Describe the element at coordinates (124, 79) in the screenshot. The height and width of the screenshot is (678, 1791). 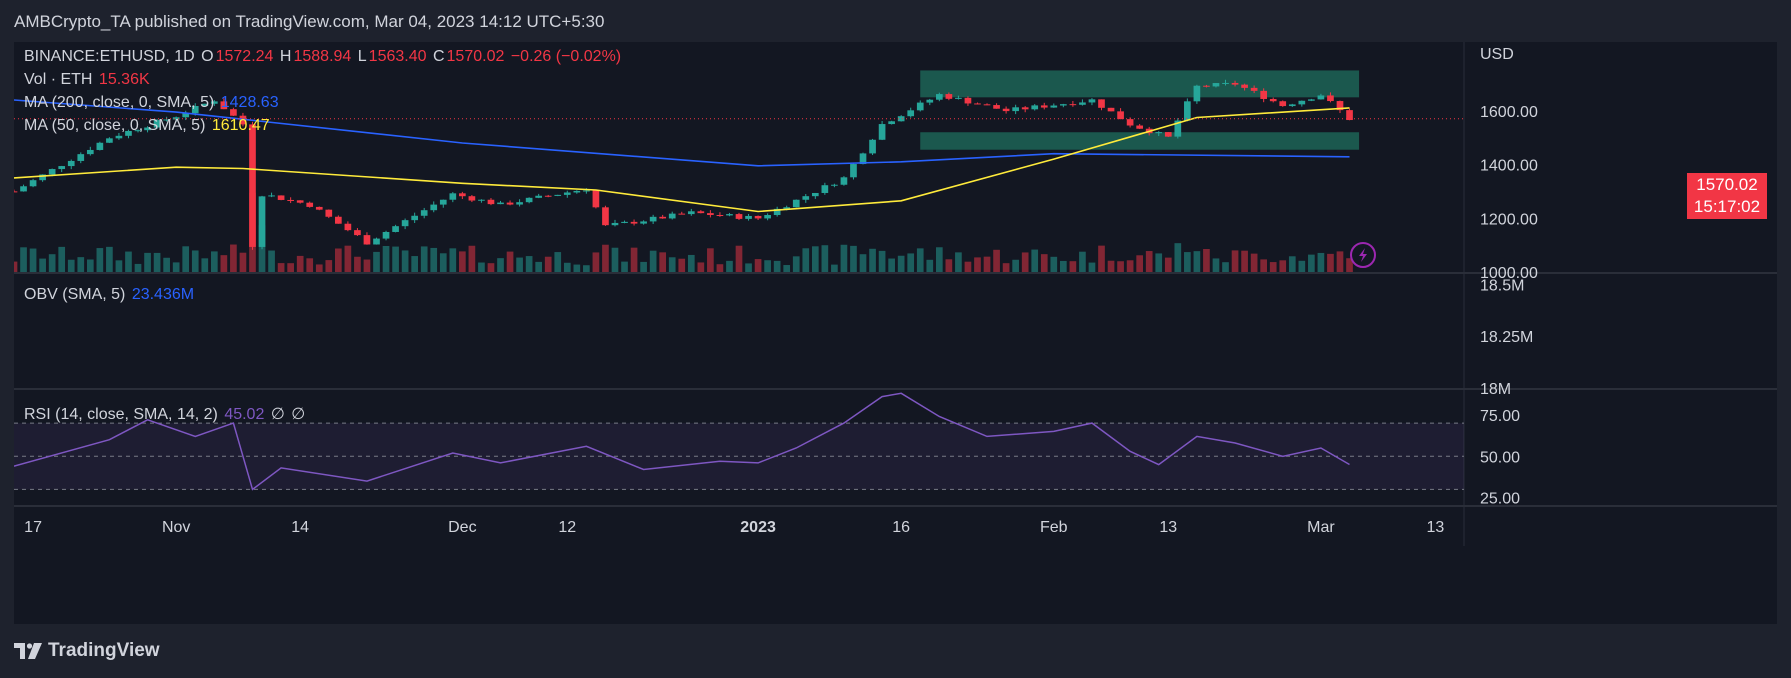
I see `volume-value: 15.36K` at that location.